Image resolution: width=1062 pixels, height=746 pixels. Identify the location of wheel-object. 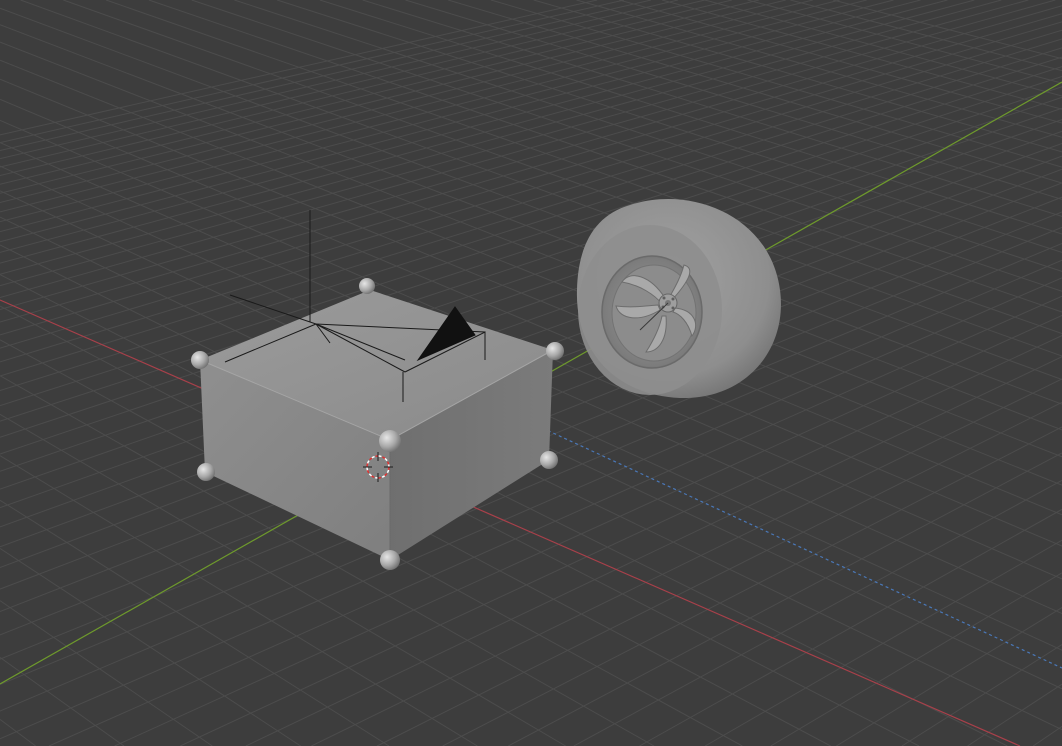
(678, 298).